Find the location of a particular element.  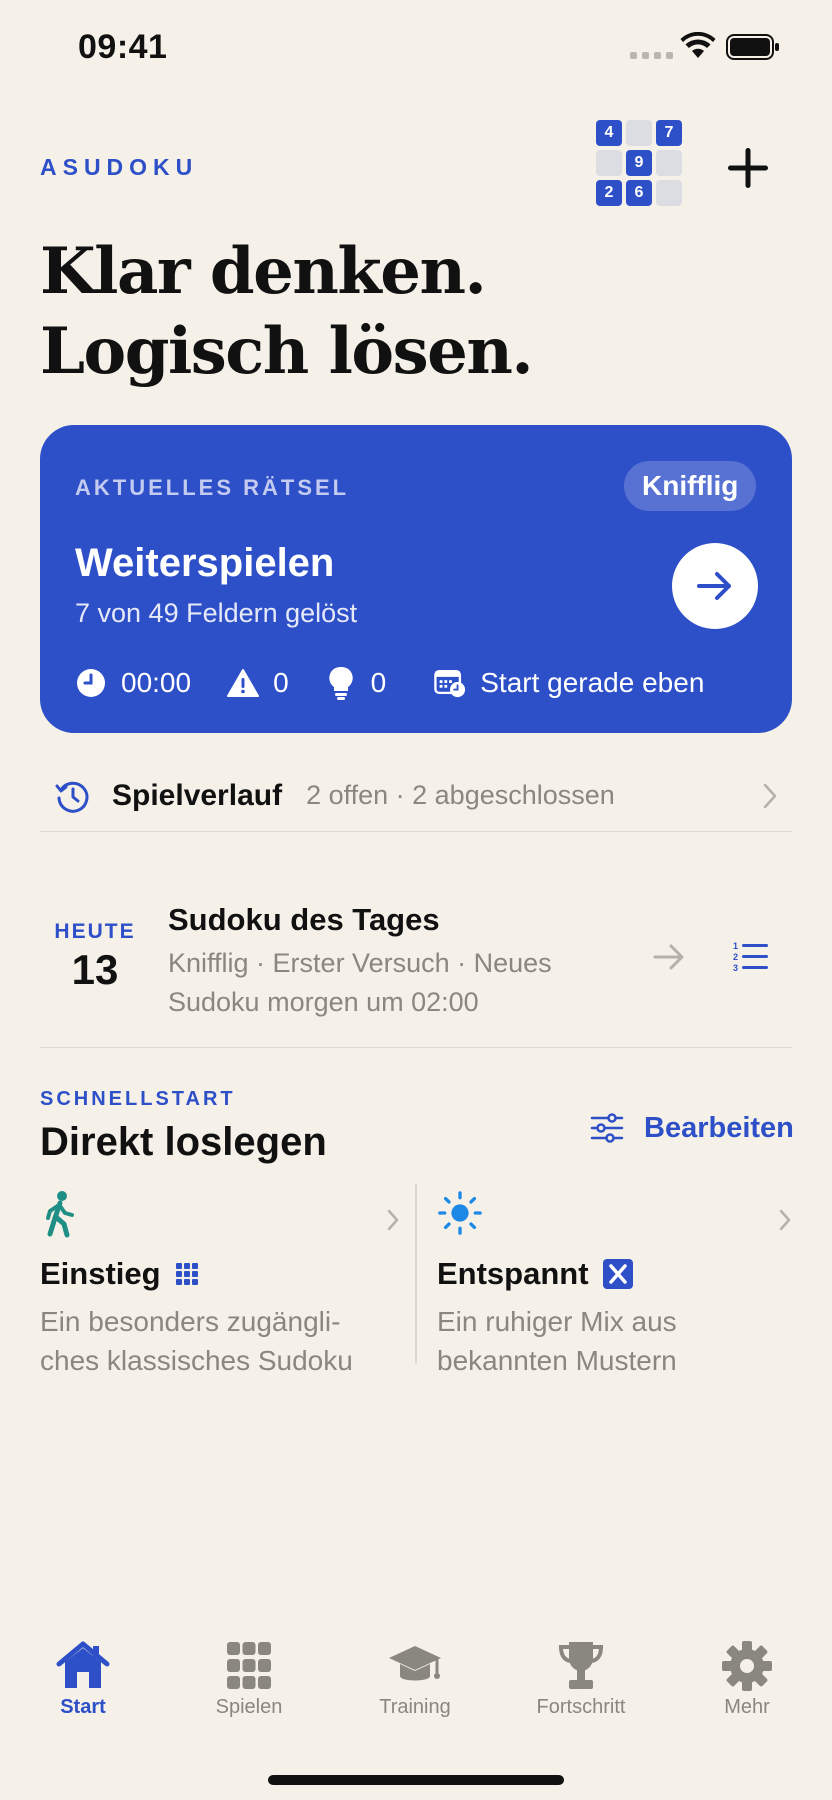

tab-label: Training is located at coordinates (415, 1707).